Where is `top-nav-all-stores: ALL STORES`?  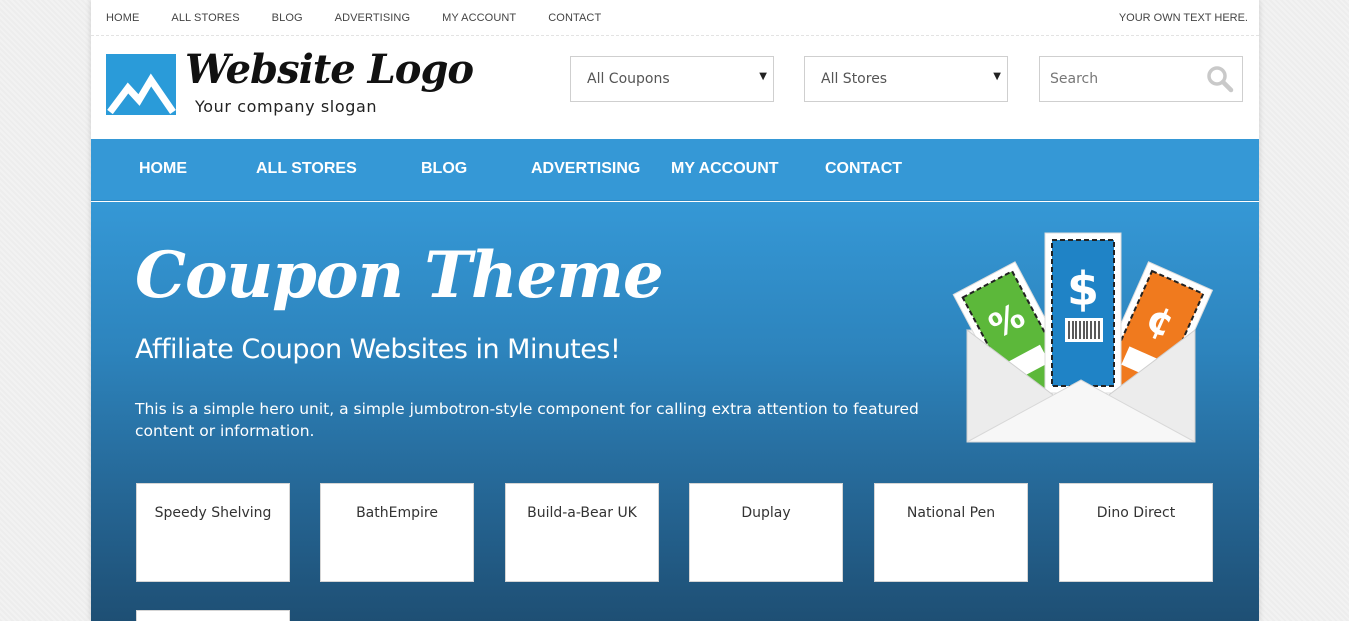 top-nav-all-stores: ALL STORES is located at coordinates (205, 18).